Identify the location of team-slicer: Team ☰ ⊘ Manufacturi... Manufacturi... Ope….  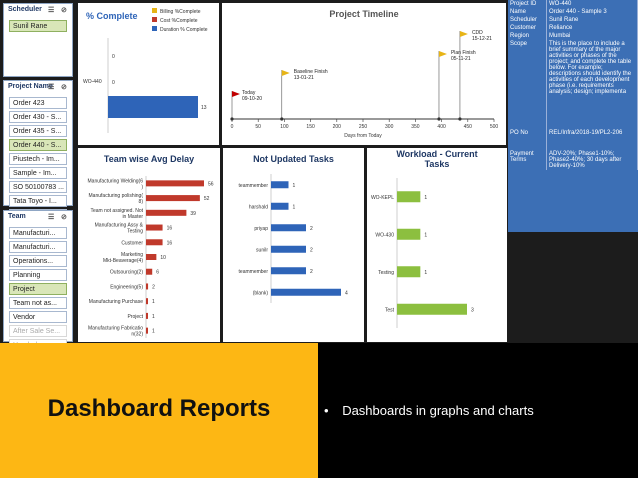
(38, 280).